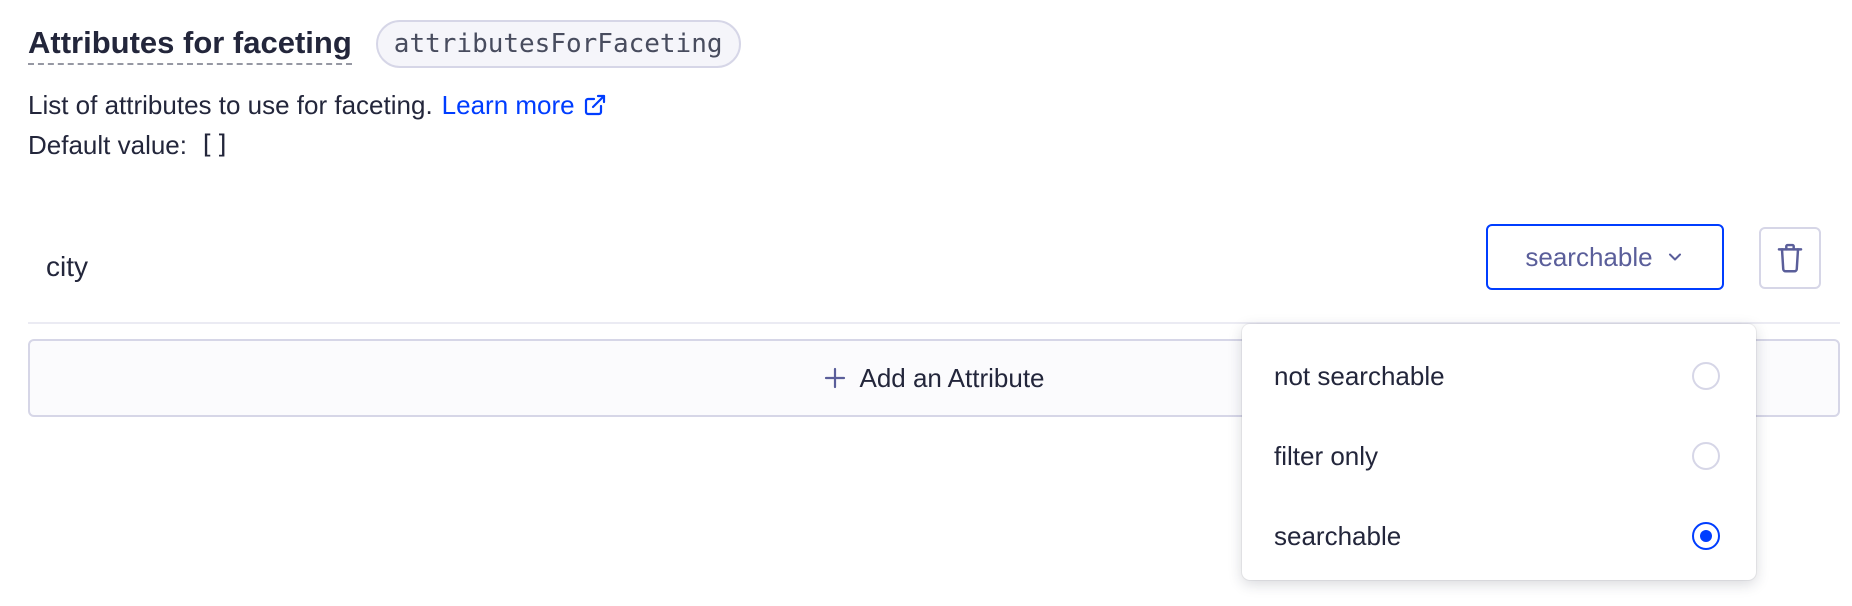 The height and width of the screenshot is (606, 1852). I want to click on dropdown-option-searchable: searchable, so click(1499, 536).